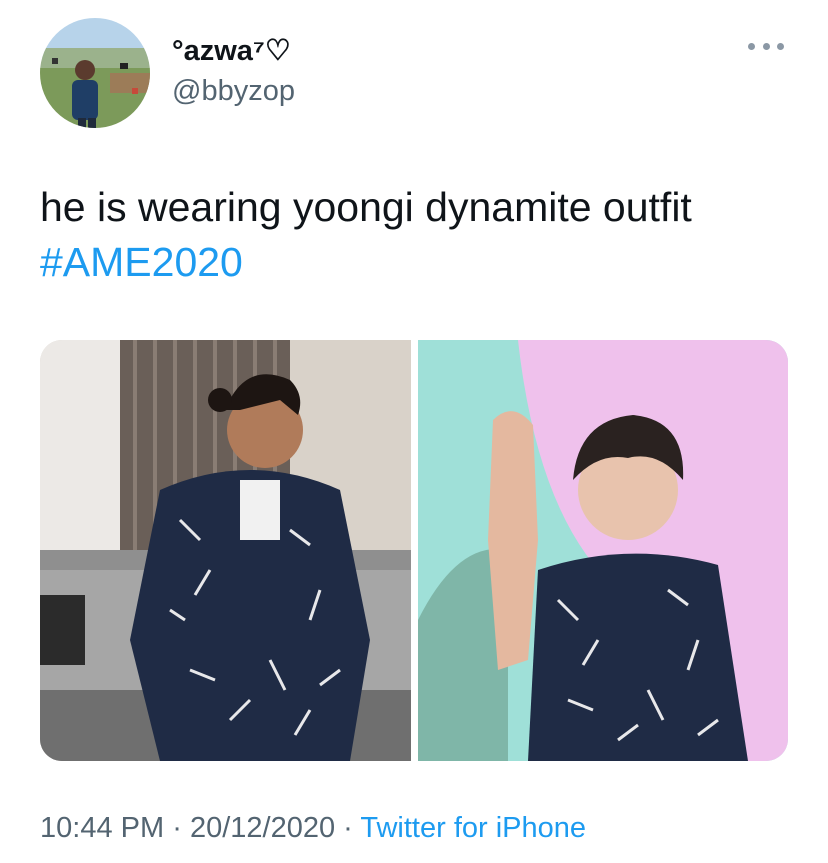 The width and height of the screenshot is (828, 863). What do you see at coordinates (473, 828) in the screenshot?
I see `tweet-source-link: Twitter for iPhone` at bounding box center [473, 828].